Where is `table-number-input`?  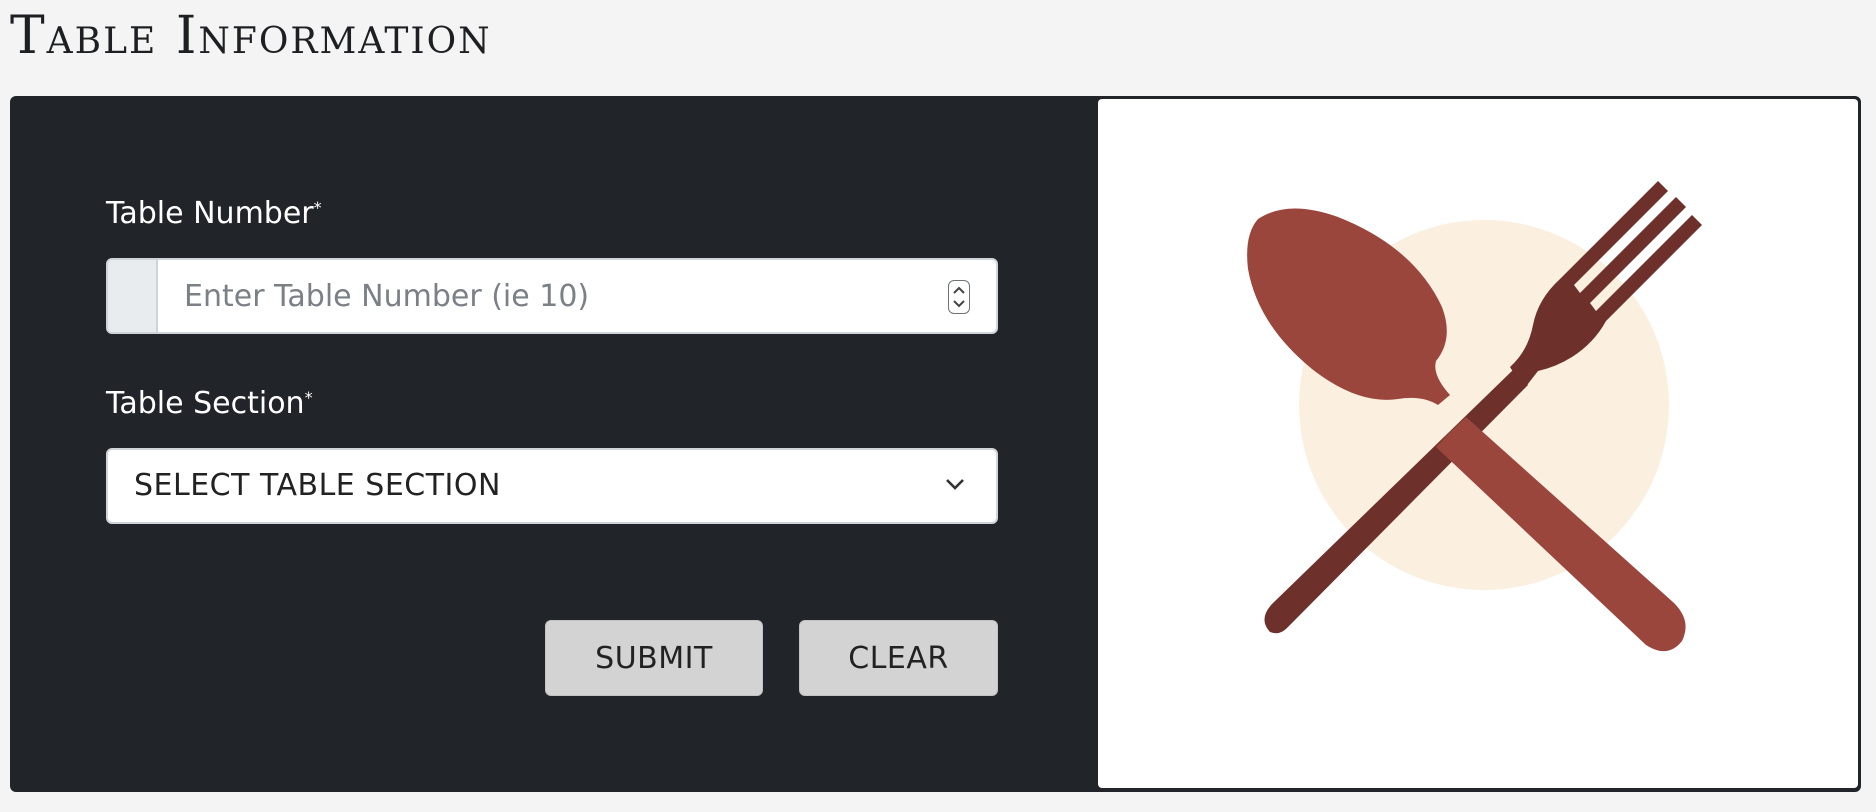 table-number-input is located at coordinates (548, 296).